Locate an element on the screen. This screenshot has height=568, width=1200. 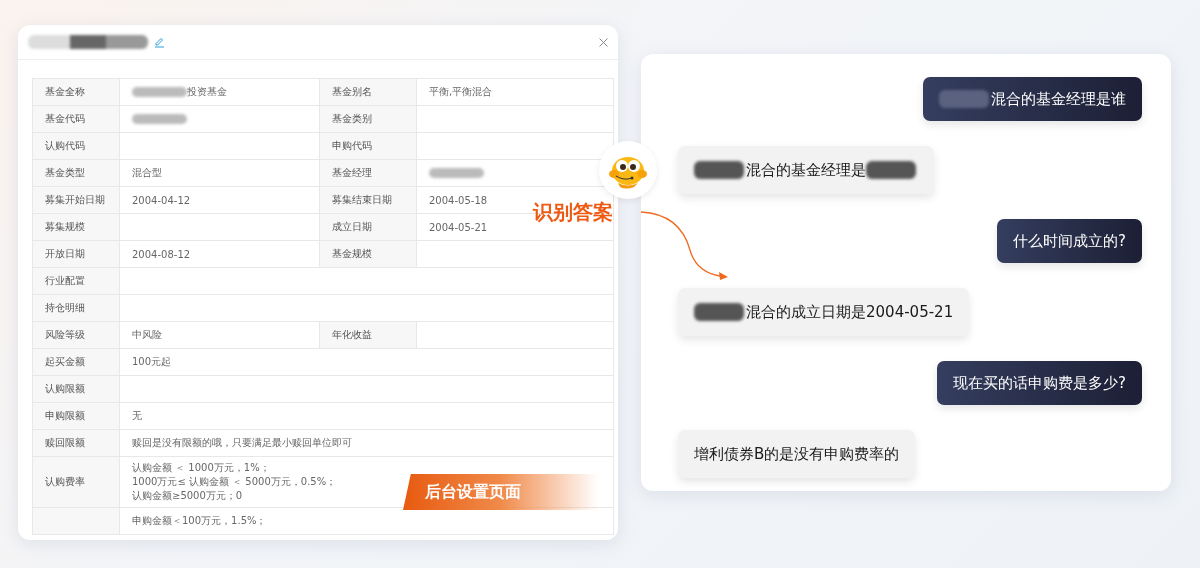
message-text: 增利债券B的是没有申购费率的 is located at coordinates (797, 454).